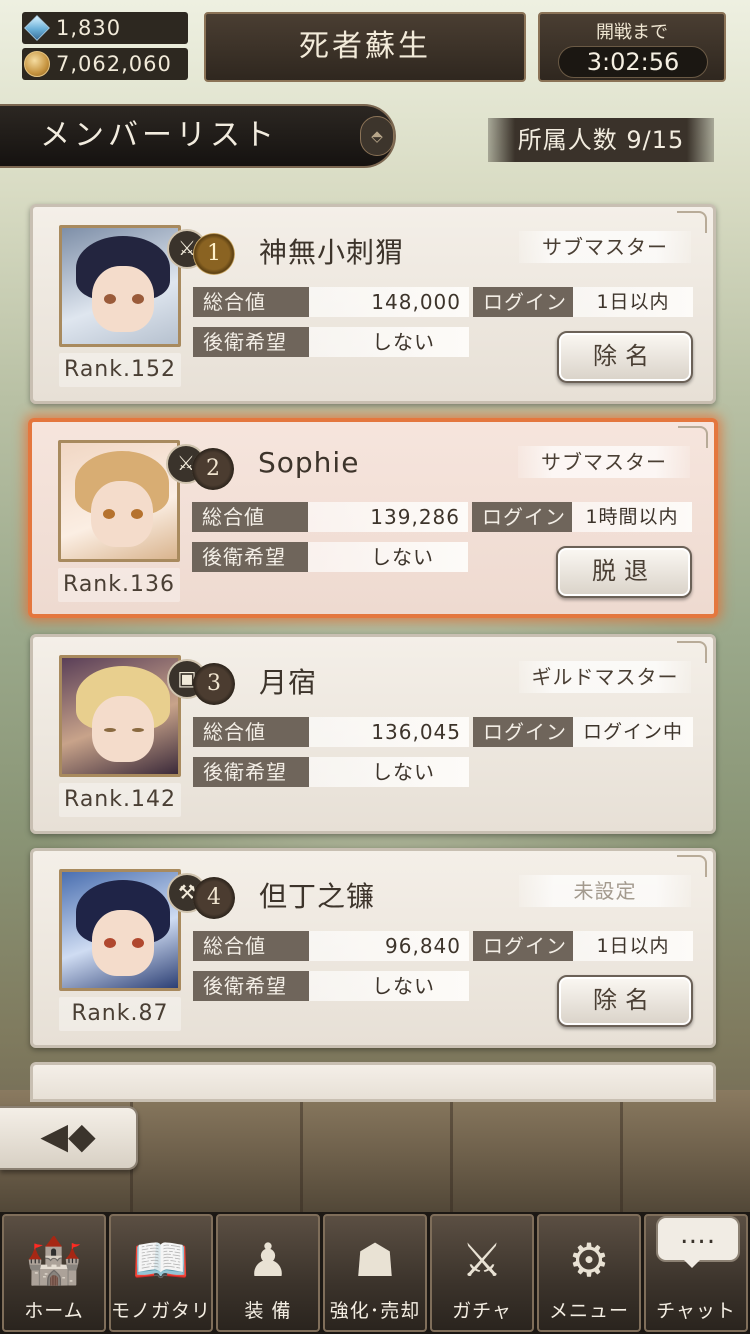 This screenshot has width=750, height=1334. I want to click on guild-role: 未設定, so click(605, 891).